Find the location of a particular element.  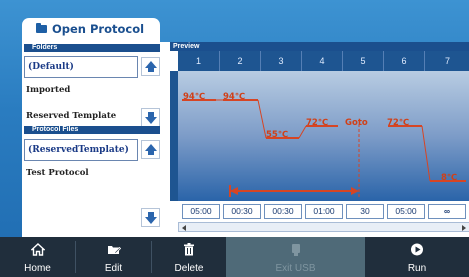

step-col-4: 4 is located at coordinates (321, 61).